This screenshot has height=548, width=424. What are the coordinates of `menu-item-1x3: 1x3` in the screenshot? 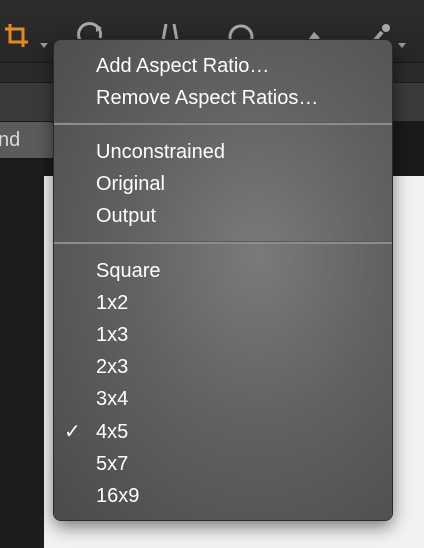 It's located at (223, 335).